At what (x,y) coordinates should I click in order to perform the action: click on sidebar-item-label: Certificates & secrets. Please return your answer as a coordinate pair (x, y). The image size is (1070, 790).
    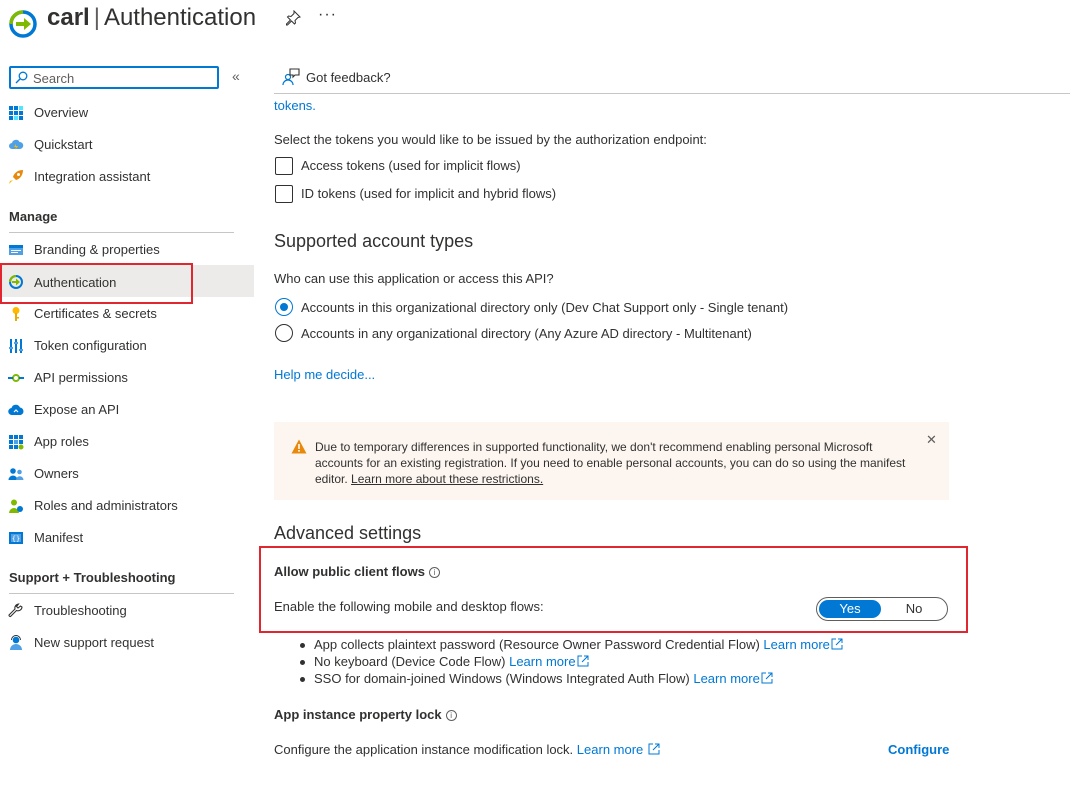
    Looking at the image, I should click on (95, 313).